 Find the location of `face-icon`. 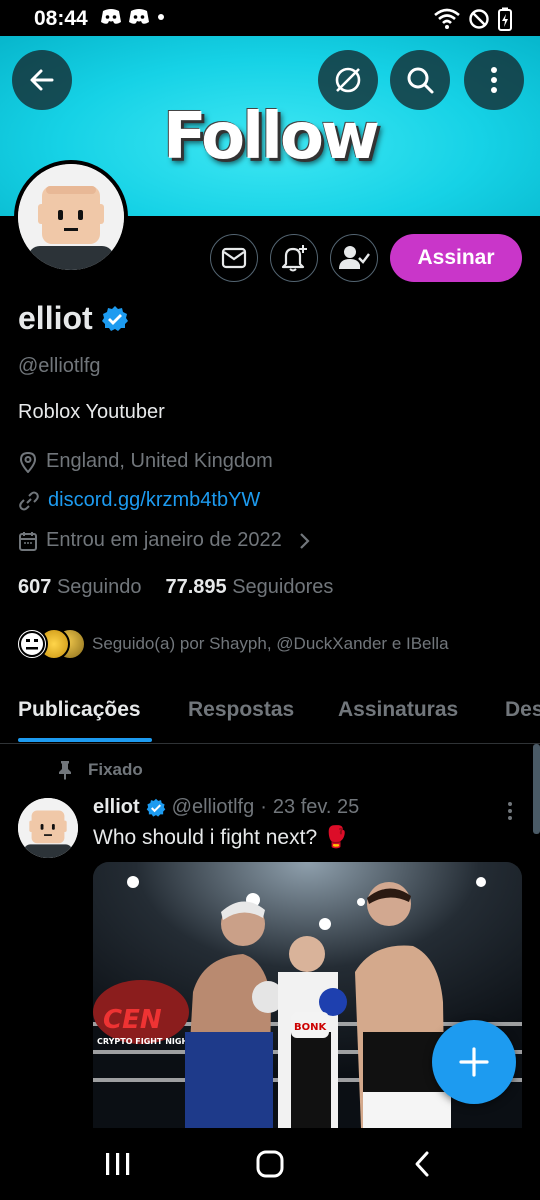

face-icon is located at coordinates (32, 644).